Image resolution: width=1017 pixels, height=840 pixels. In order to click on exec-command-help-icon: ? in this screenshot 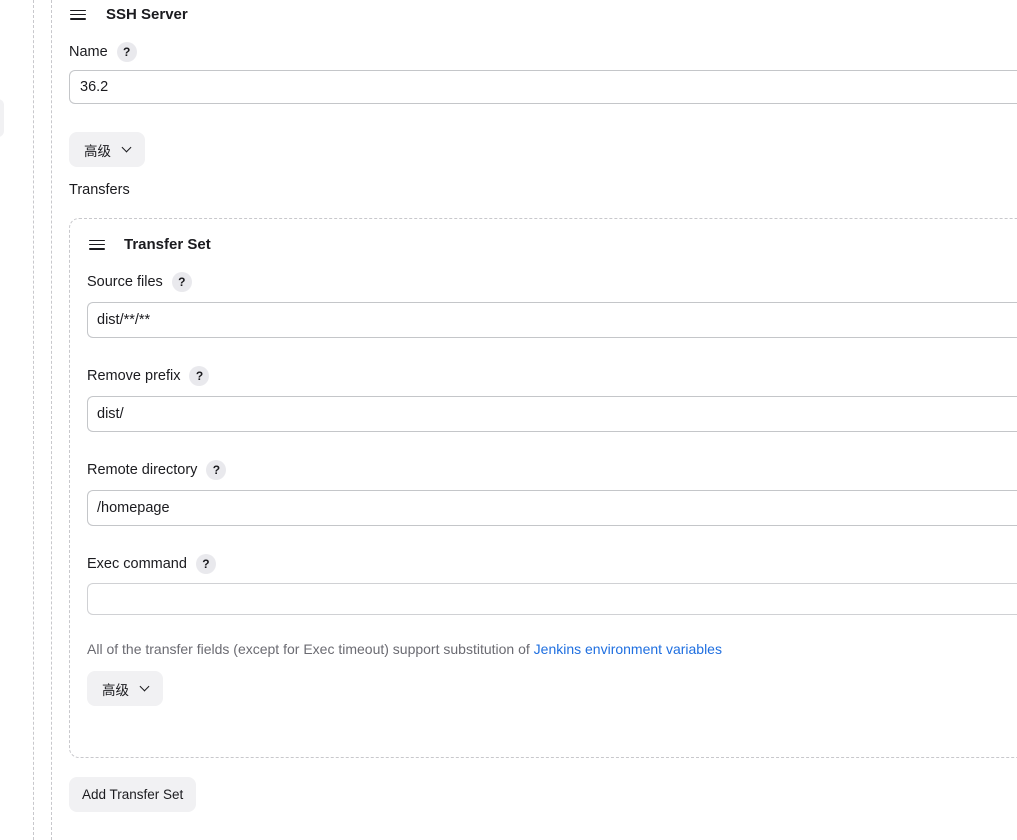, I will do `click(205, 564)`.